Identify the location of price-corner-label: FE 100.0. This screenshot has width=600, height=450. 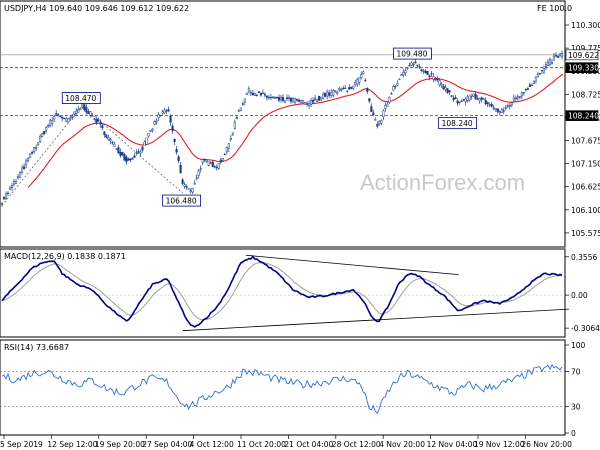
(554, 8).